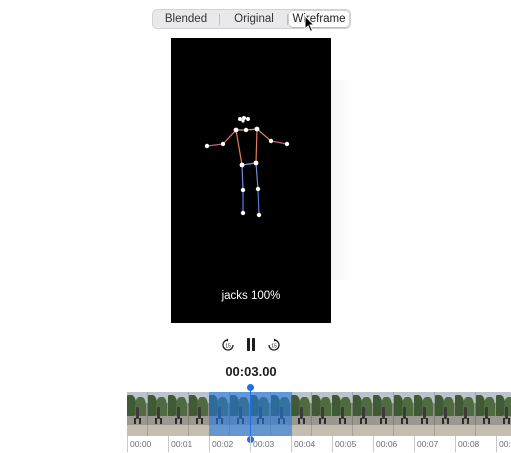  I want to click on timeline-tick-label: 00:03, so click(262, 444).